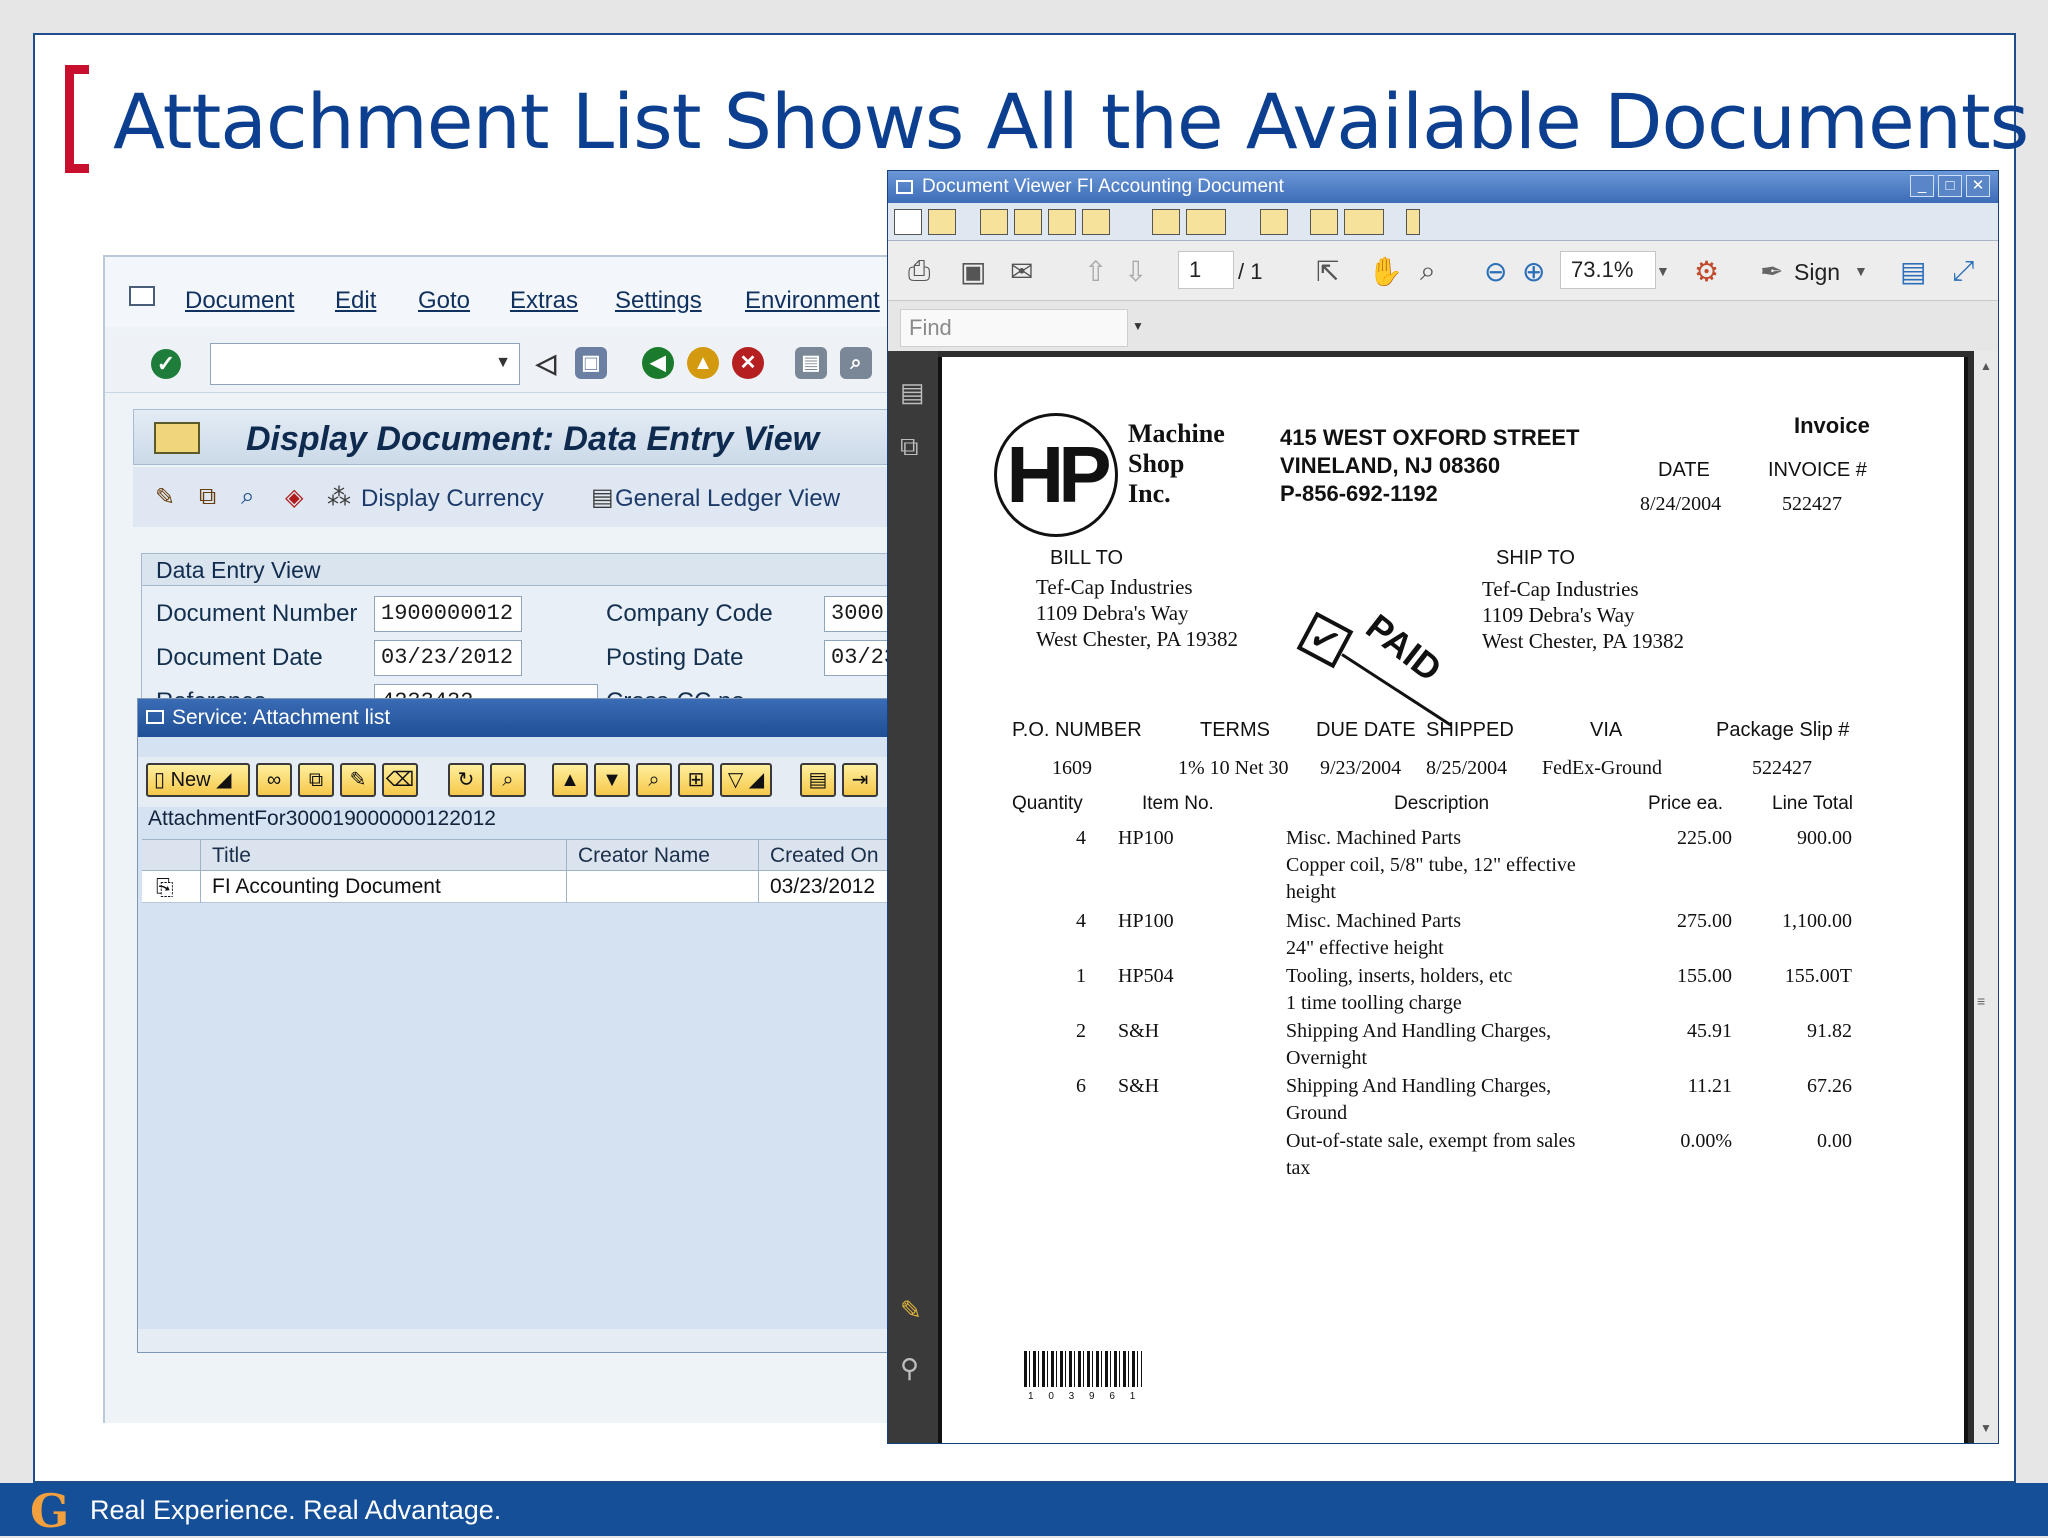 The height and width of the screenshot is (1538, 2048). Describe the element at coordinates (824, 856) in the screenshot. I see `column-created-on: Created On` at that location.